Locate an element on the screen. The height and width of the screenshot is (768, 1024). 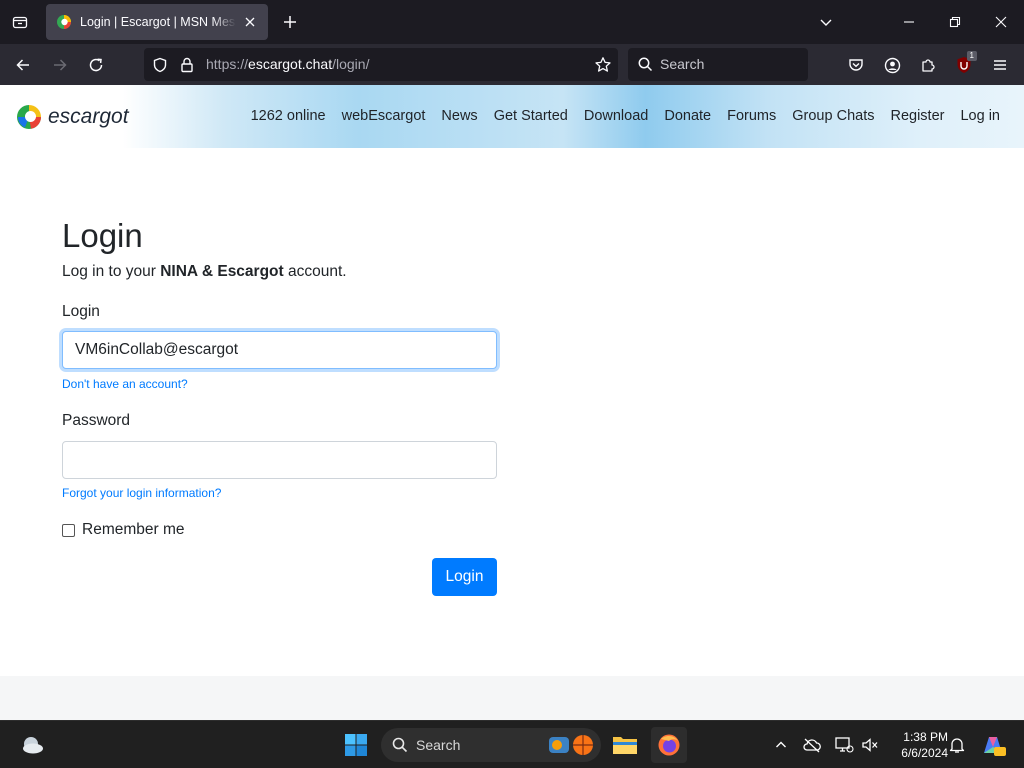
password-input is located at coordinates (279, 460).